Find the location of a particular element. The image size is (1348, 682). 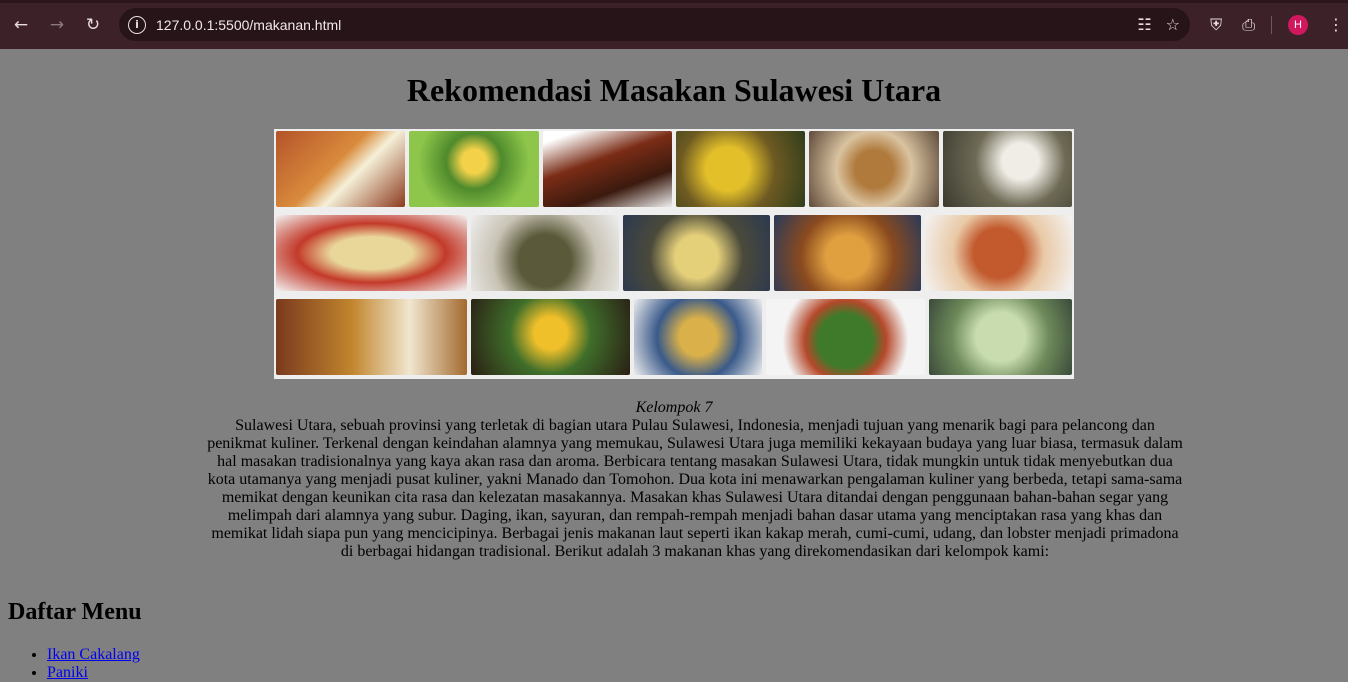

reload-icon: ↻ is located at coordinates (93, 25).